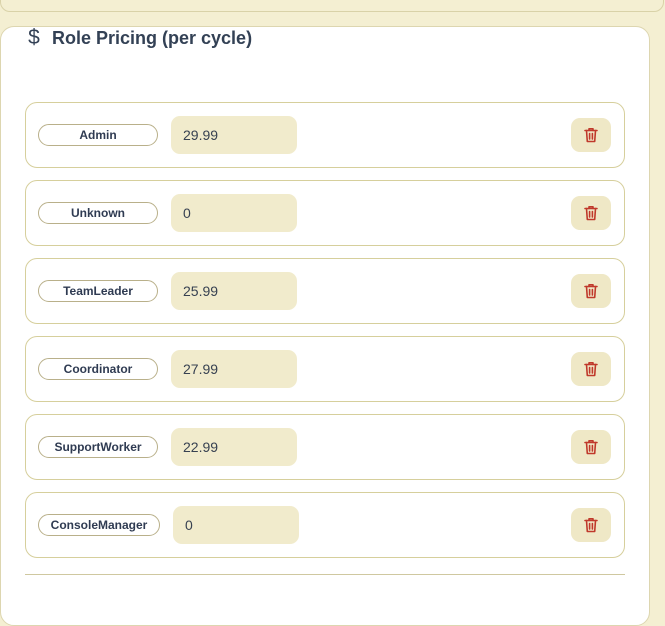 Image resolution: width=665 pixels, height=626 pixels. What do you see at coordinates (98, 291) in the screenshot?
I see `role-name-chip: TeamLeader` at bounding box center [98, 291].